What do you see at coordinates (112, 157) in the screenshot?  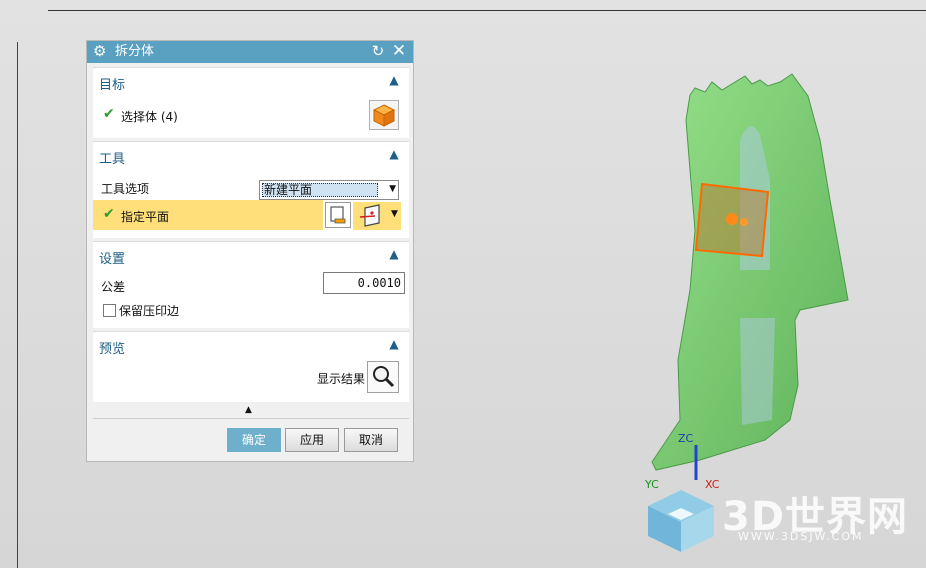 I see `tool-header: 工具` at bounding box center [112, 157].